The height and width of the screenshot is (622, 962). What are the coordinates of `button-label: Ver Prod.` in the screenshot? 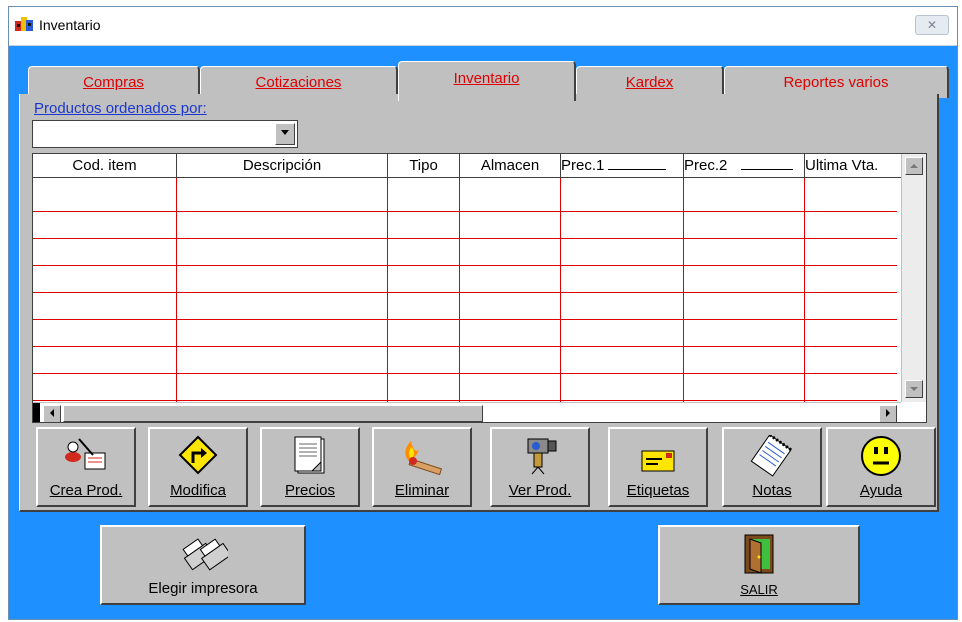 It's located at (540, 490).